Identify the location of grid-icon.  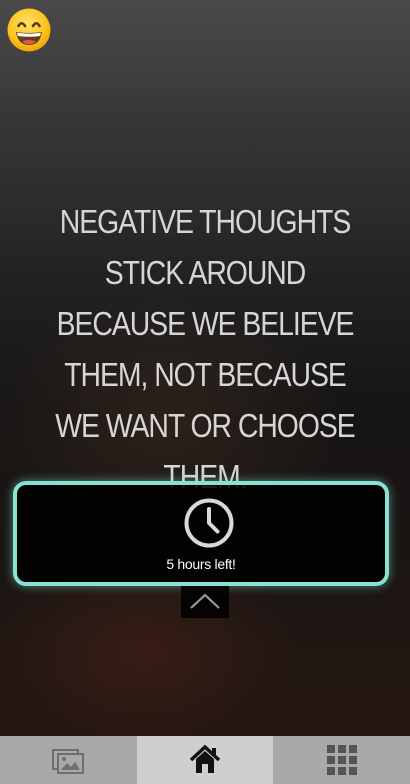
(341, 760).